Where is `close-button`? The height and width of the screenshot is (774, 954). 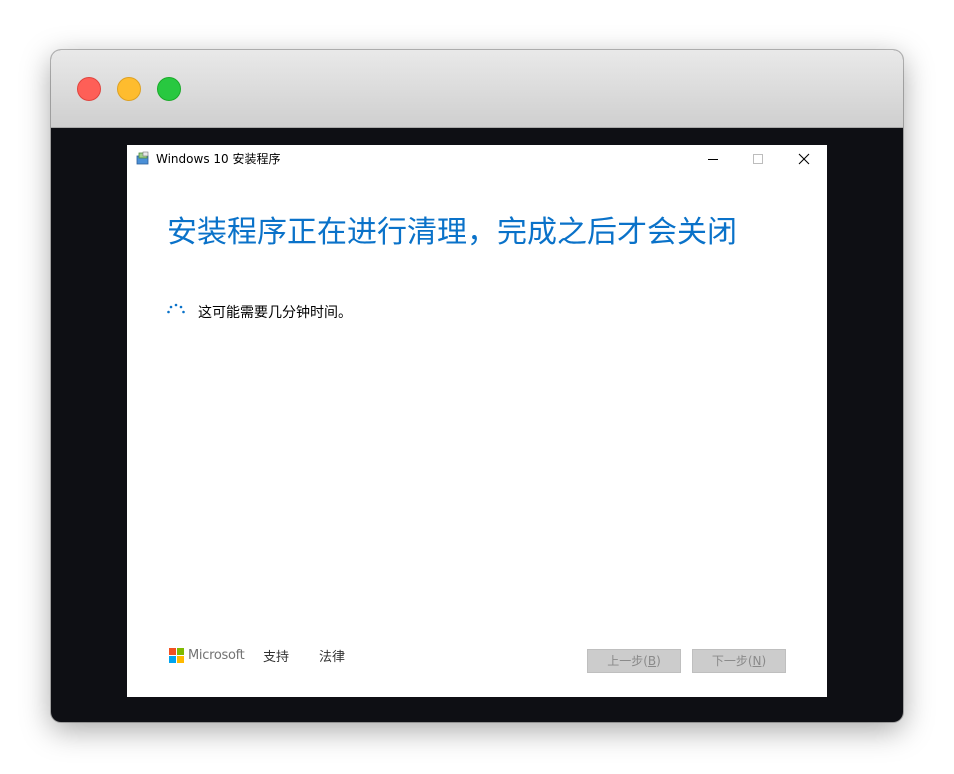 close-button is located at coordinates (804, 159).